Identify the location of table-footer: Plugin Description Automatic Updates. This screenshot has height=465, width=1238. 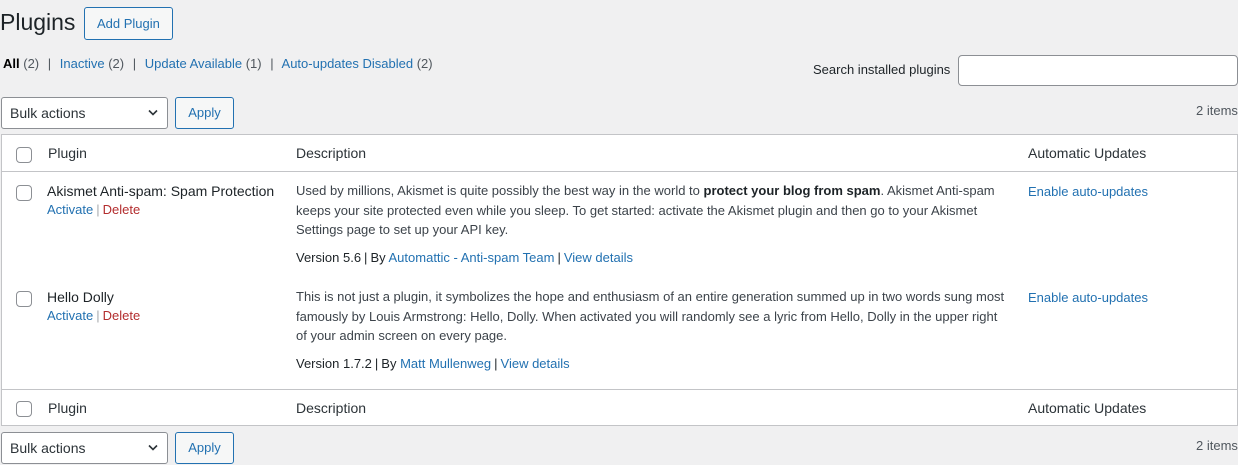
(619, 407).